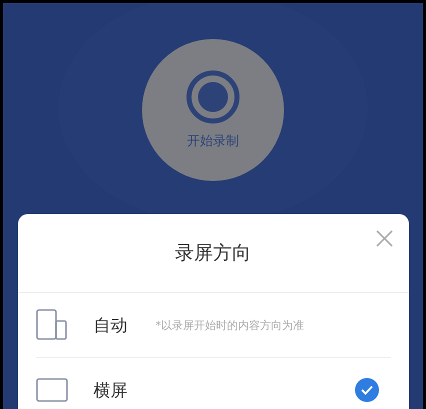  Describe the element at coordinates (52, 390) in the screenshot. I see `landscape-icon` at that location.